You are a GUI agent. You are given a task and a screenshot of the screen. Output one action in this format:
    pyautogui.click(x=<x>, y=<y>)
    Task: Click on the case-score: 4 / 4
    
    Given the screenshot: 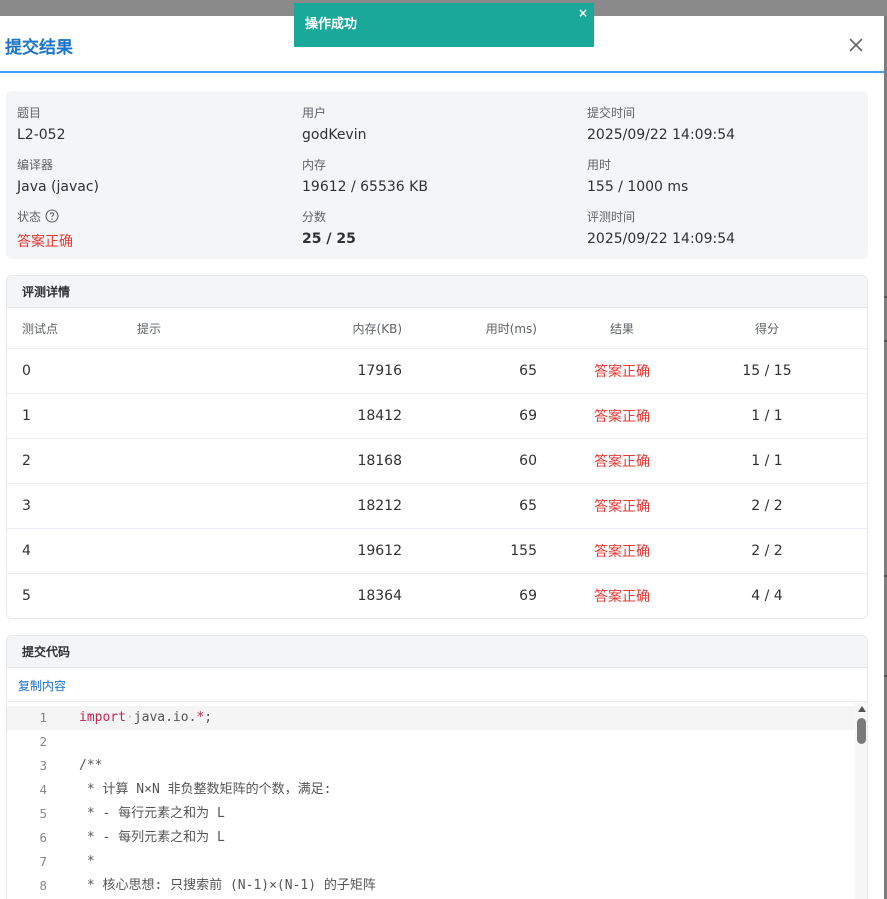 What is the action you would take?
    pyautogui.click(x=767, y=596)
    